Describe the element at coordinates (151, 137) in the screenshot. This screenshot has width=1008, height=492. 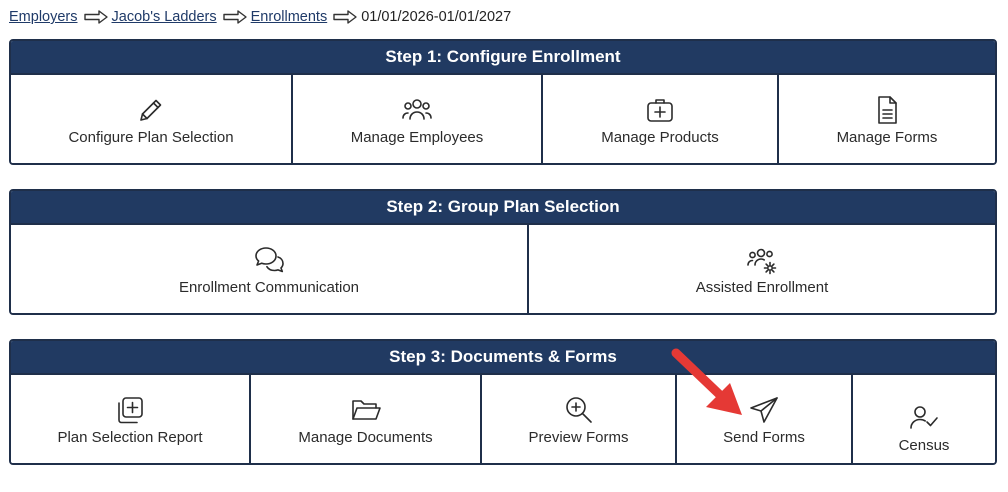
I see `tile-label: Configure Plan Selection` at that location.